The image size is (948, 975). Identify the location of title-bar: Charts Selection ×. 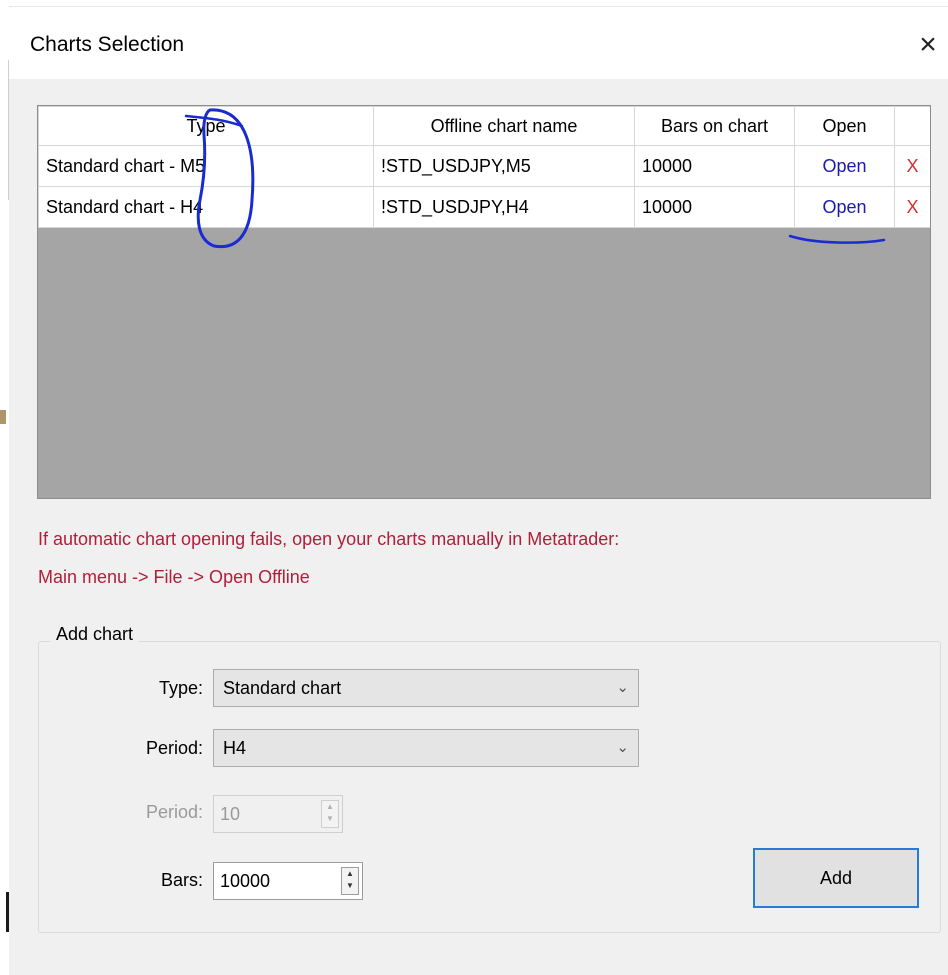
(478, 43).